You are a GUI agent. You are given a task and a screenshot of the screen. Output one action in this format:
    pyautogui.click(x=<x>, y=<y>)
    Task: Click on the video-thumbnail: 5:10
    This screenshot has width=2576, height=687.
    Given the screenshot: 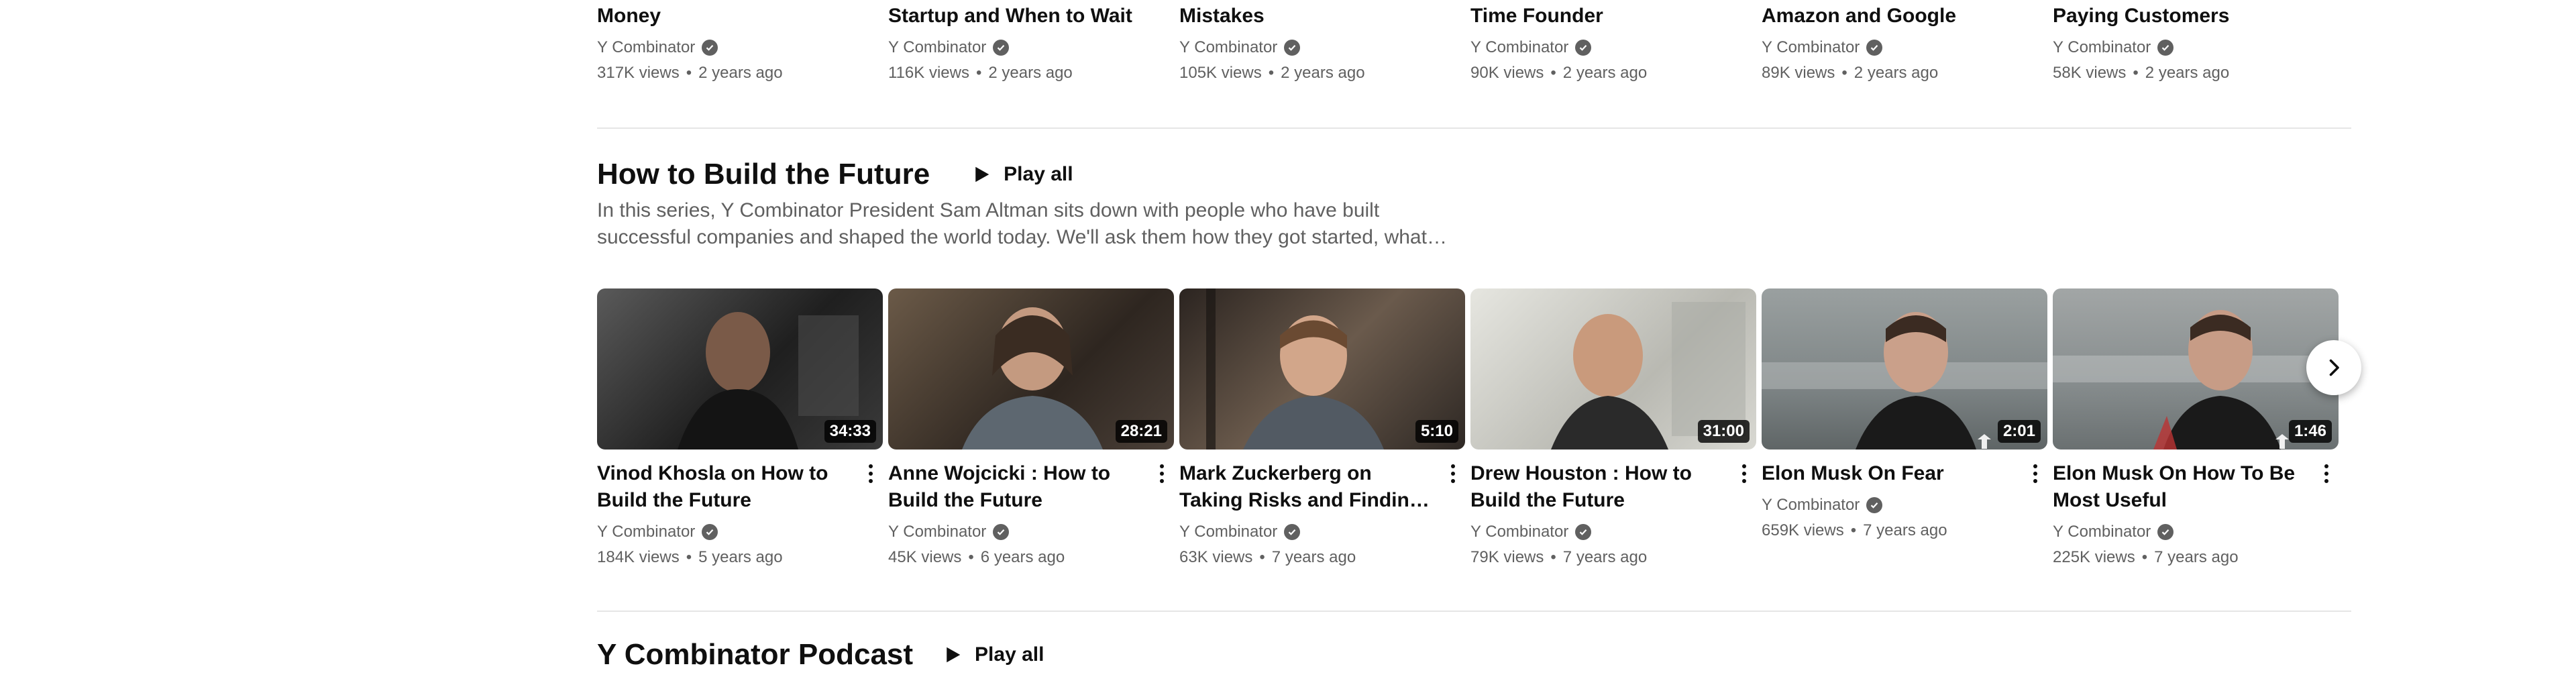 What is the action you would take?
    pyautogui.click(x=1322, y=369)
    